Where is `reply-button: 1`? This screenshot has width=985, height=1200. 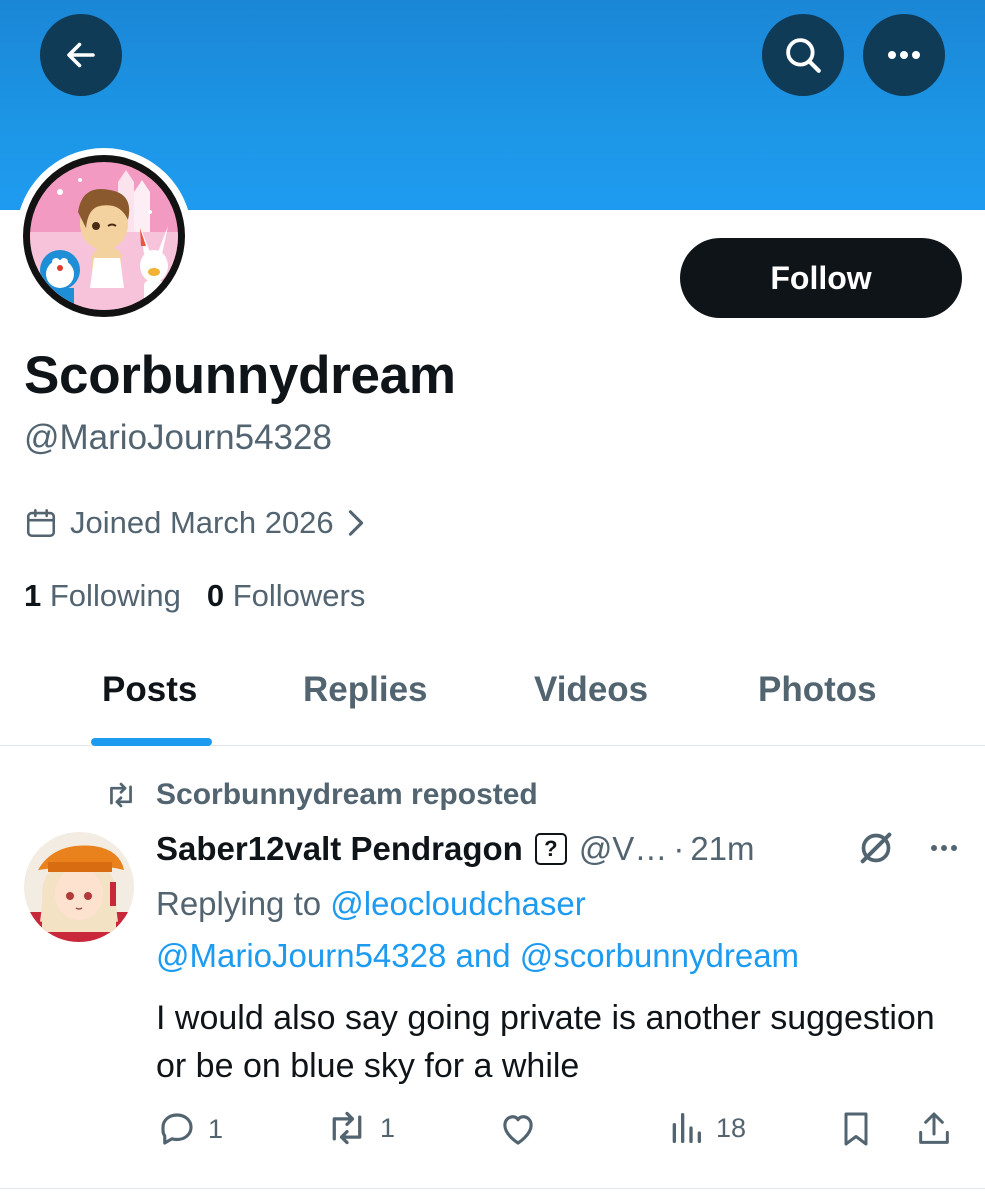
reply-button: 1 is located at coordinates (189, 1129).